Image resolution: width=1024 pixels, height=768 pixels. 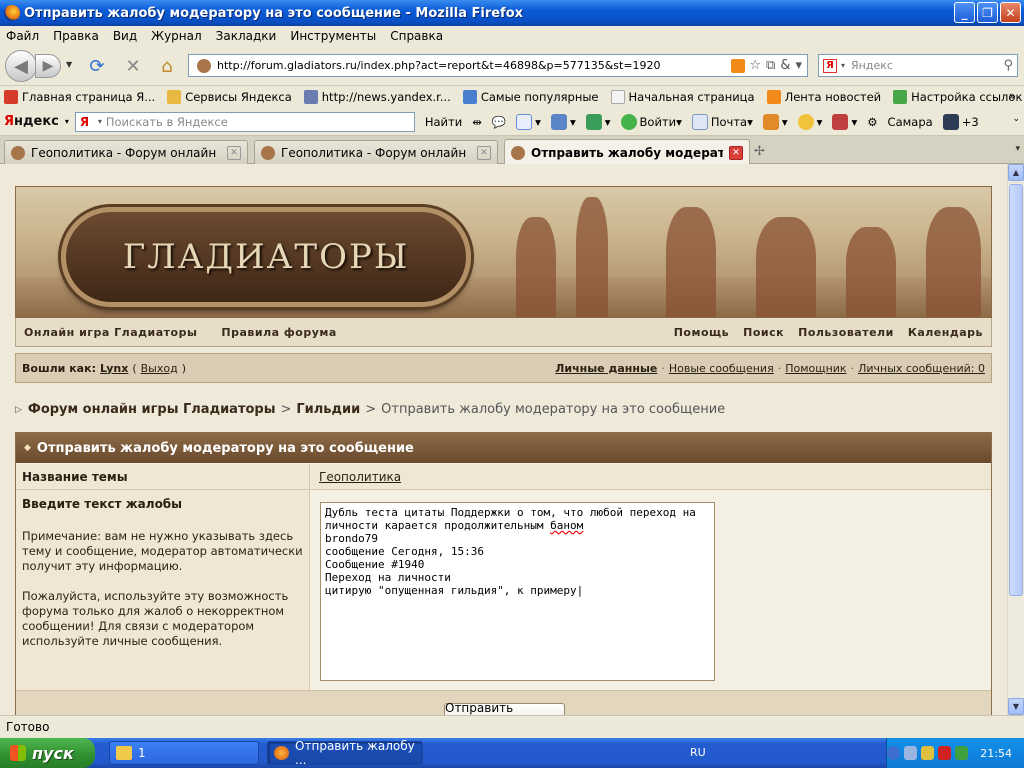 I want to click on login-button: Войти ▾, so click(x=651, y=121).